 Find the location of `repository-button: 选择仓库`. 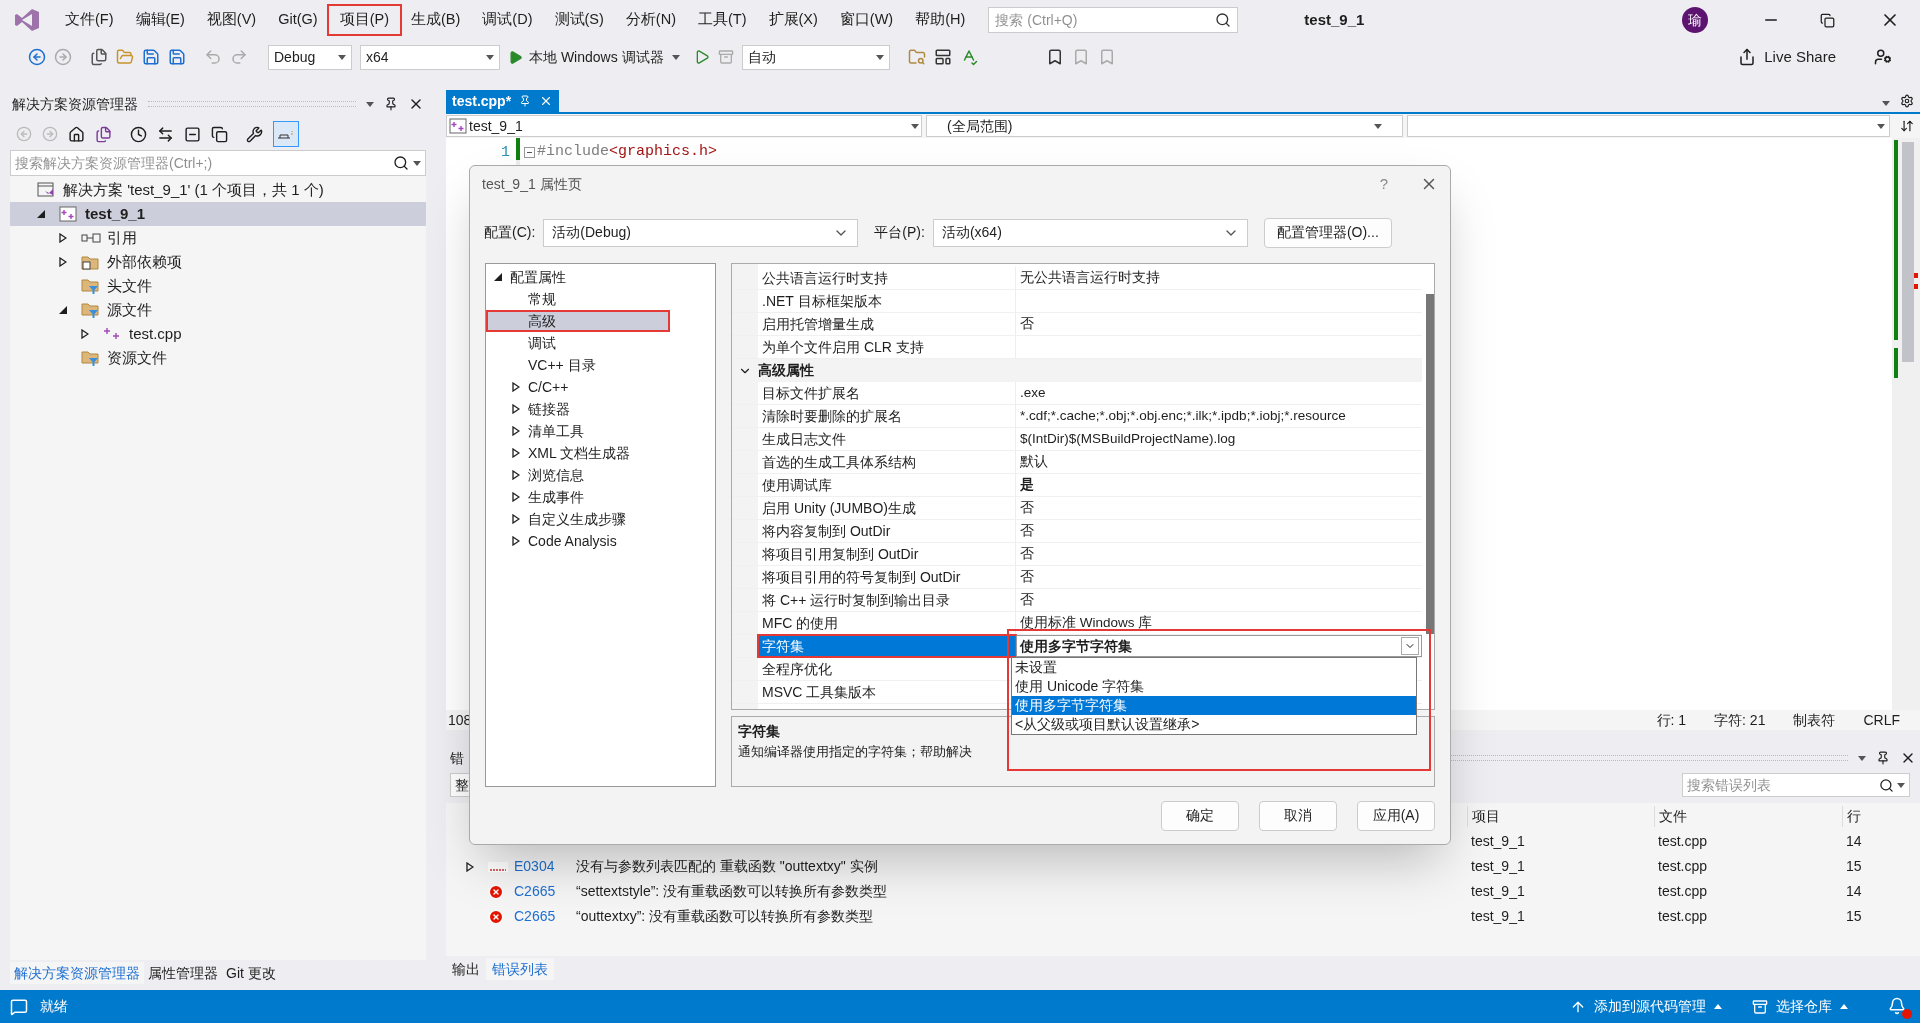

repository-button: 选择仓库 is located at coordinates (1800, 1006).